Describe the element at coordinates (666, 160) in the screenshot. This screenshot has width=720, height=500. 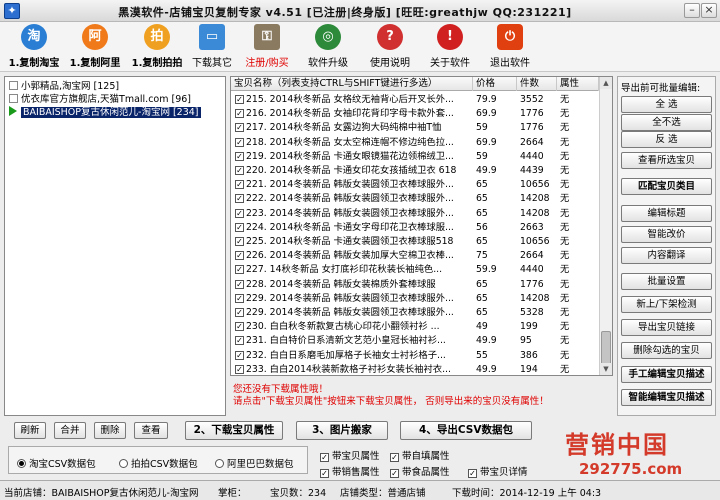
I see `side-button: 查看所选宝贝` at that location.